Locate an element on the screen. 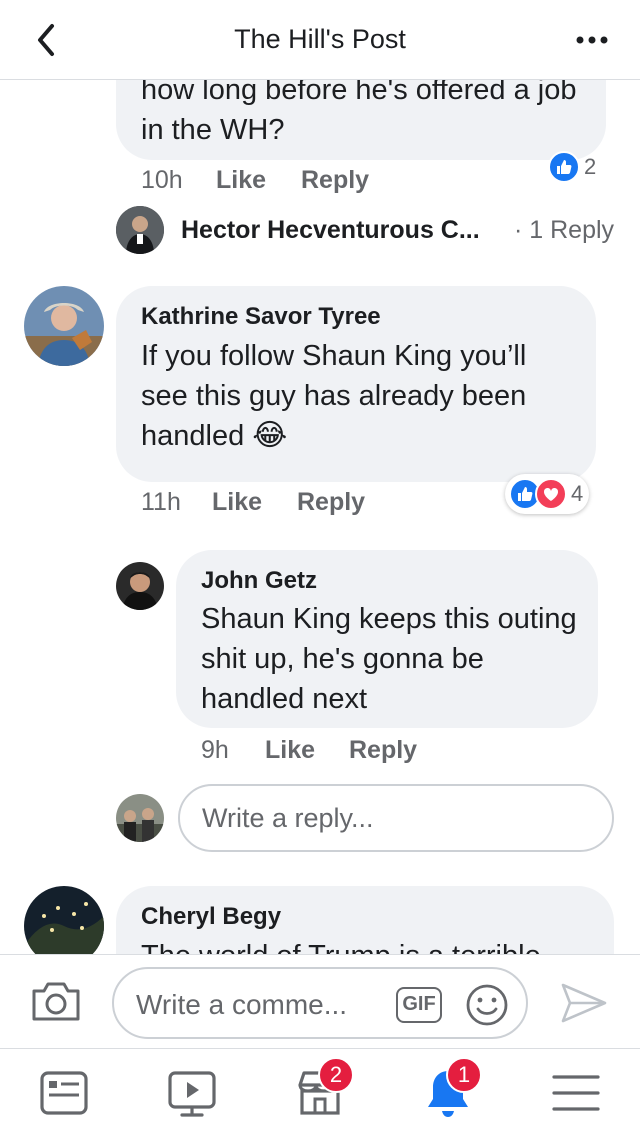 Image resolution: width=640 pixels, height=1136 pixels. news-feed-icon is located at coordinates (64, 1093).